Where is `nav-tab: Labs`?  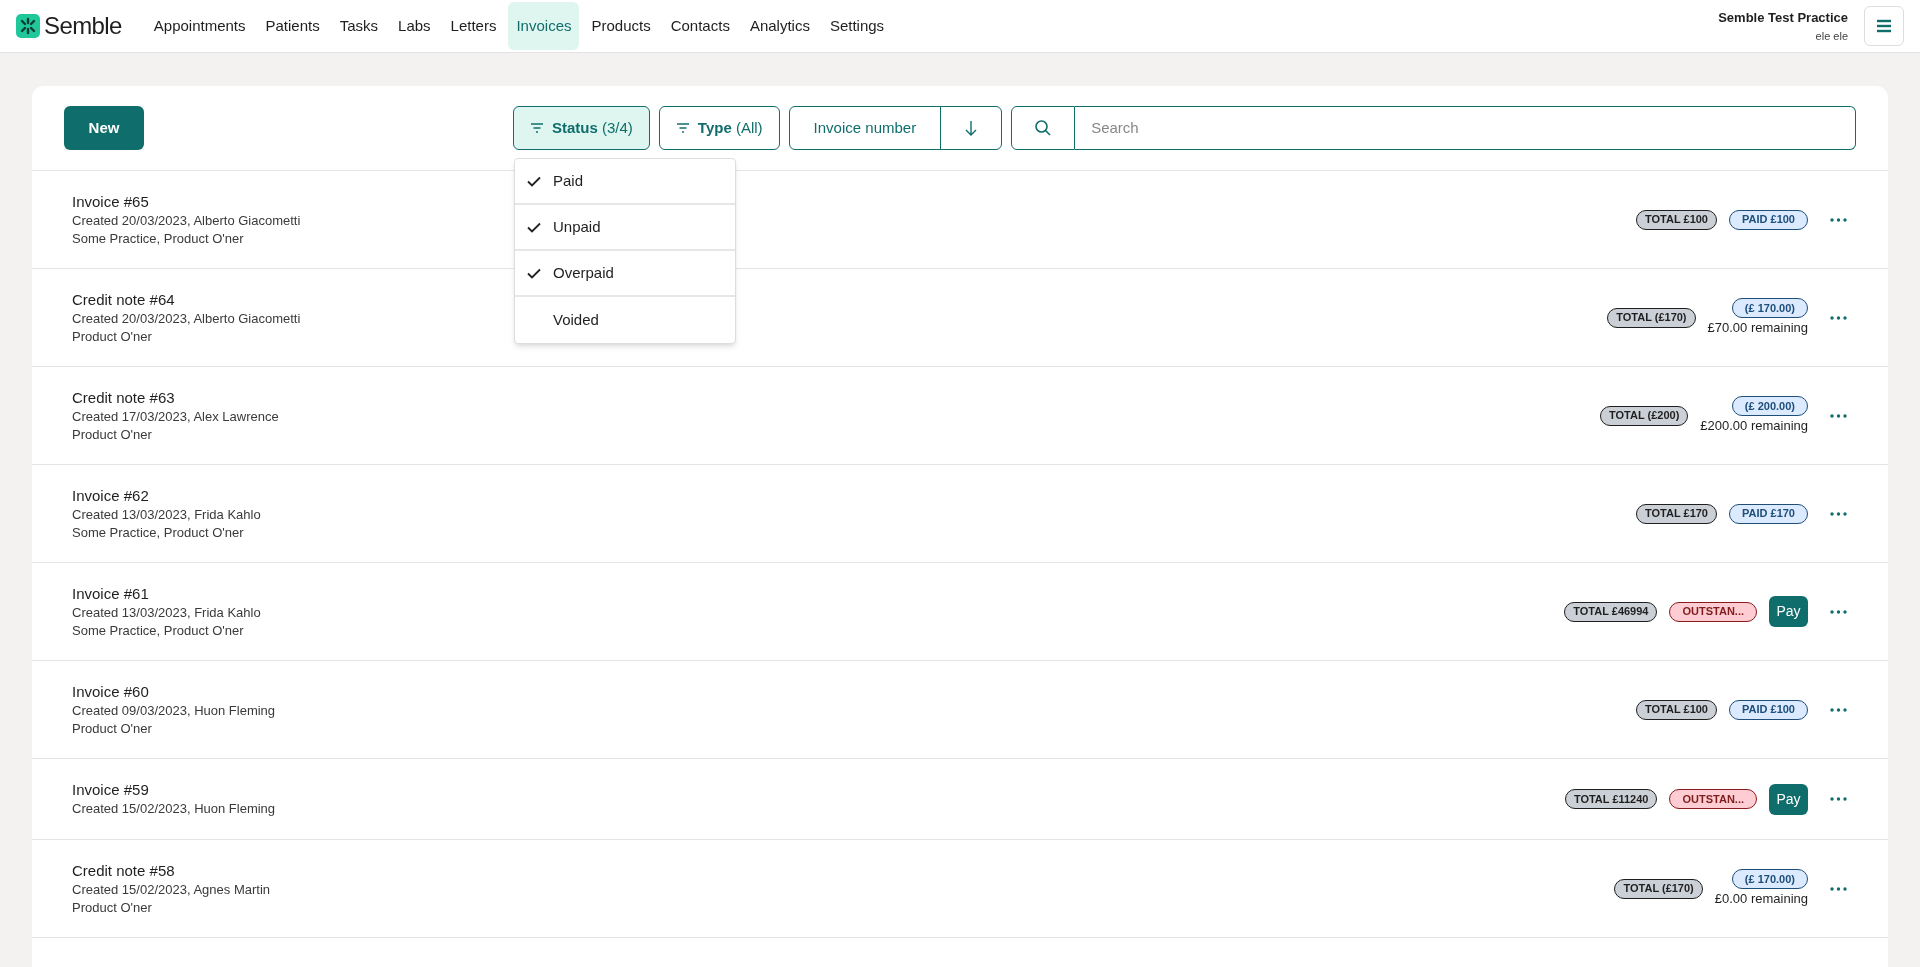 nav-tab: Labs is located at coordinates (414, 26).